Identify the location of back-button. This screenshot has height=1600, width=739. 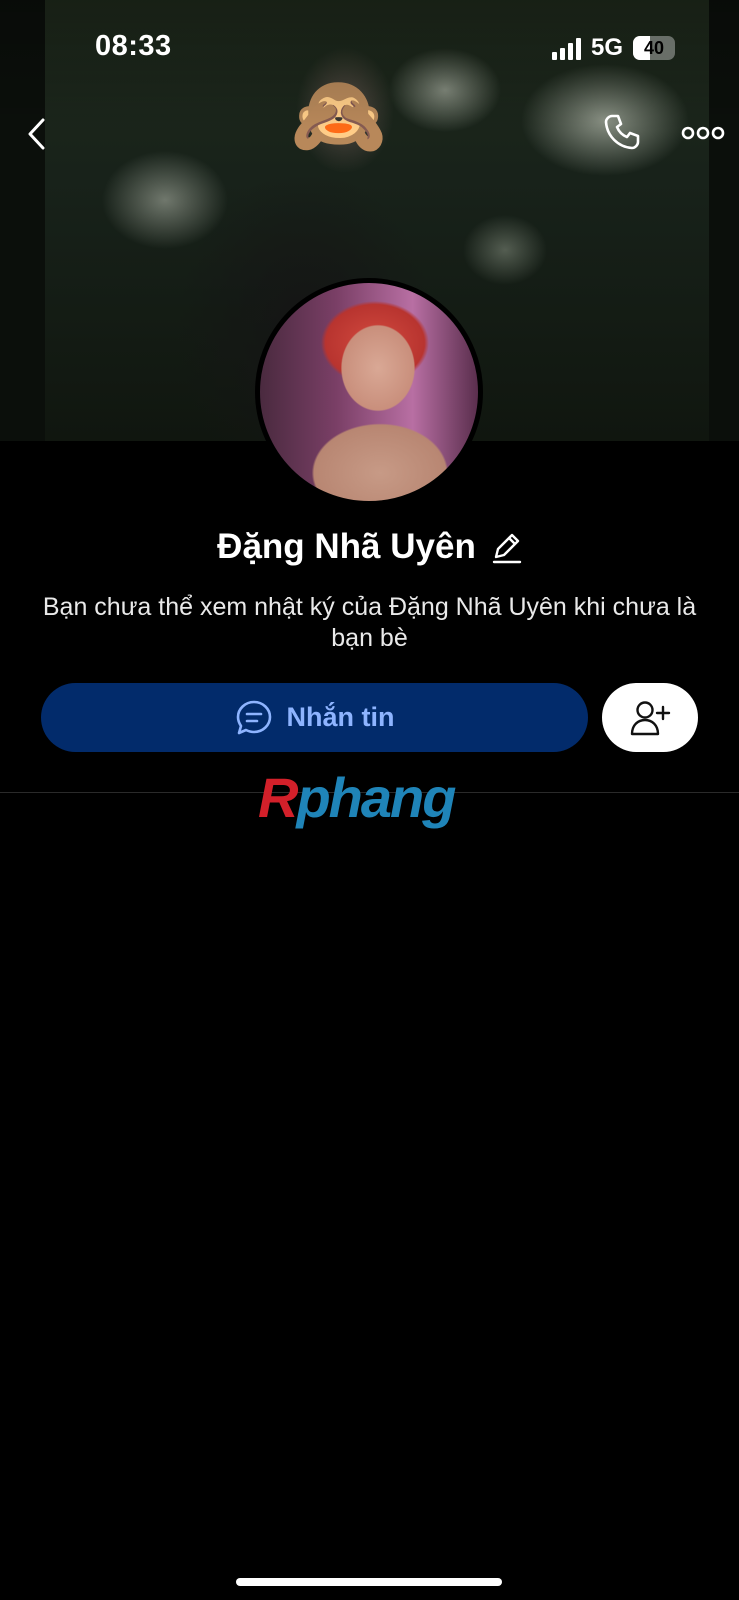
(38, 134).